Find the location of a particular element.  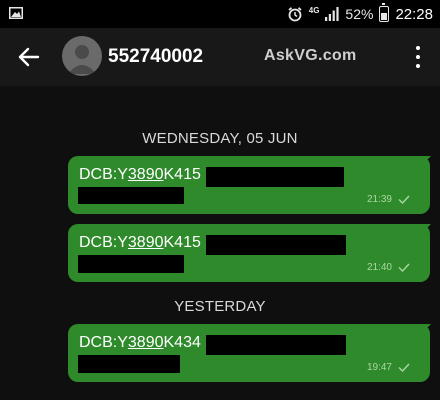

message-time: 21:40 is located at coordinates (379, 267).